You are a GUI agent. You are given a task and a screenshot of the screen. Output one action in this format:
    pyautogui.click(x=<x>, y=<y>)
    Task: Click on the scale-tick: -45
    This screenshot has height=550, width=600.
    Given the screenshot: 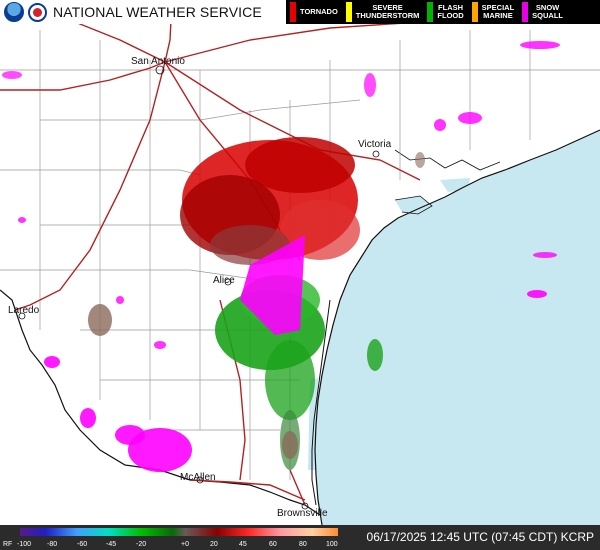 What is the action you would take?
    pyautogui.click(x=111, y=544)
    